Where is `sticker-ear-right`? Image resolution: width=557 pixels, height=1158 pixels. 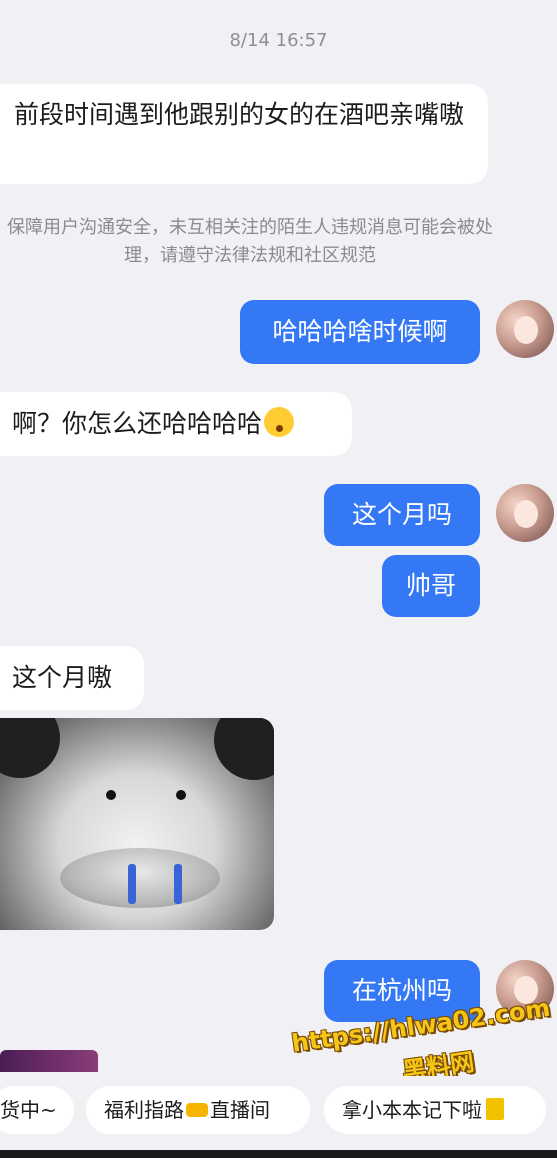 sticker-ear-right is located at coordinates (244, 749).